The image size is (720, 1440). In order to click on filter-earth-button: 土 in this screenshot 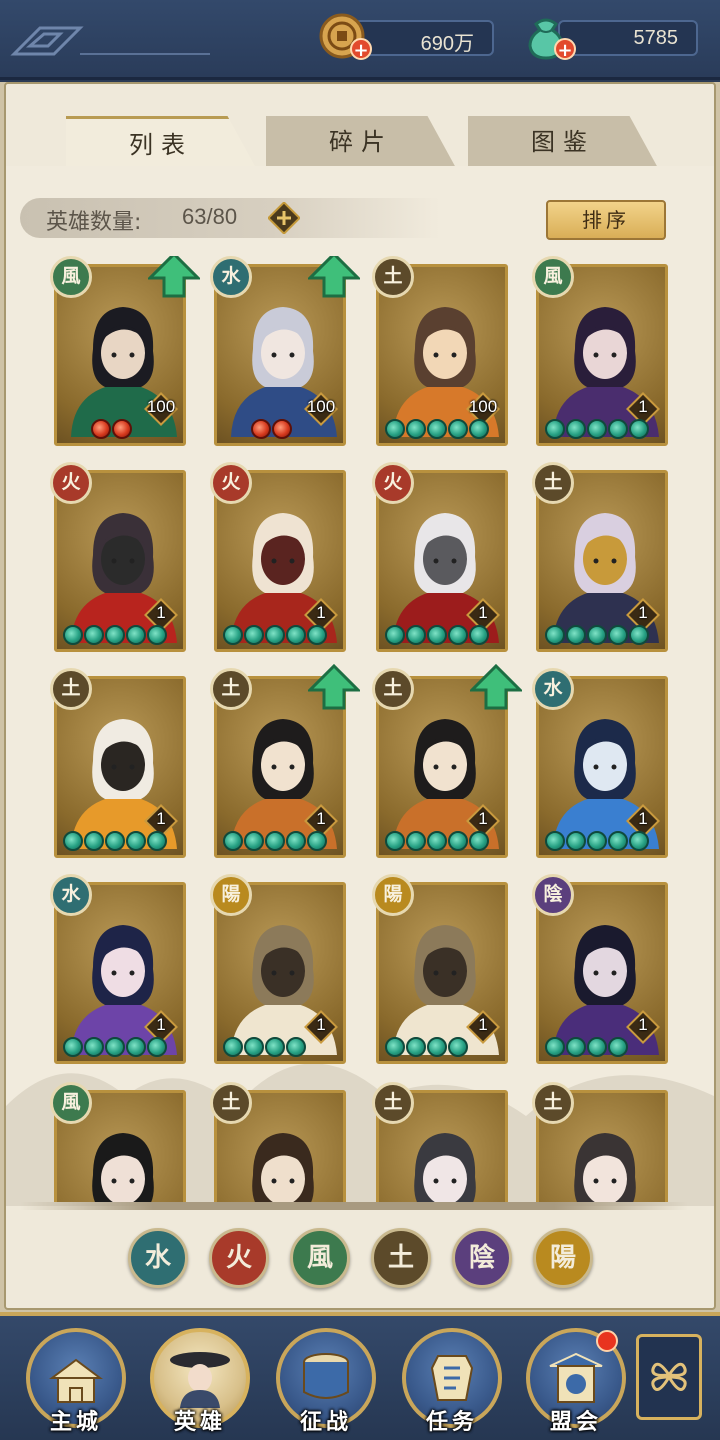, I will do `click(401, 1258)`.